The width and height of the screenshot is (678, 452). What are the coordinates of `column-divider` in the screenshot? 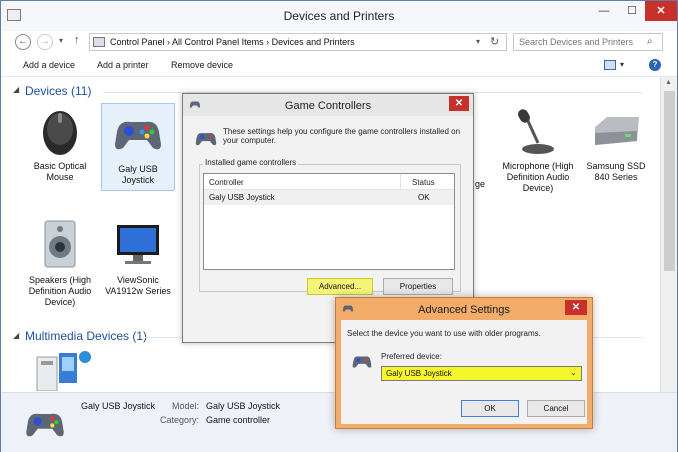 It's located at (400, 182).